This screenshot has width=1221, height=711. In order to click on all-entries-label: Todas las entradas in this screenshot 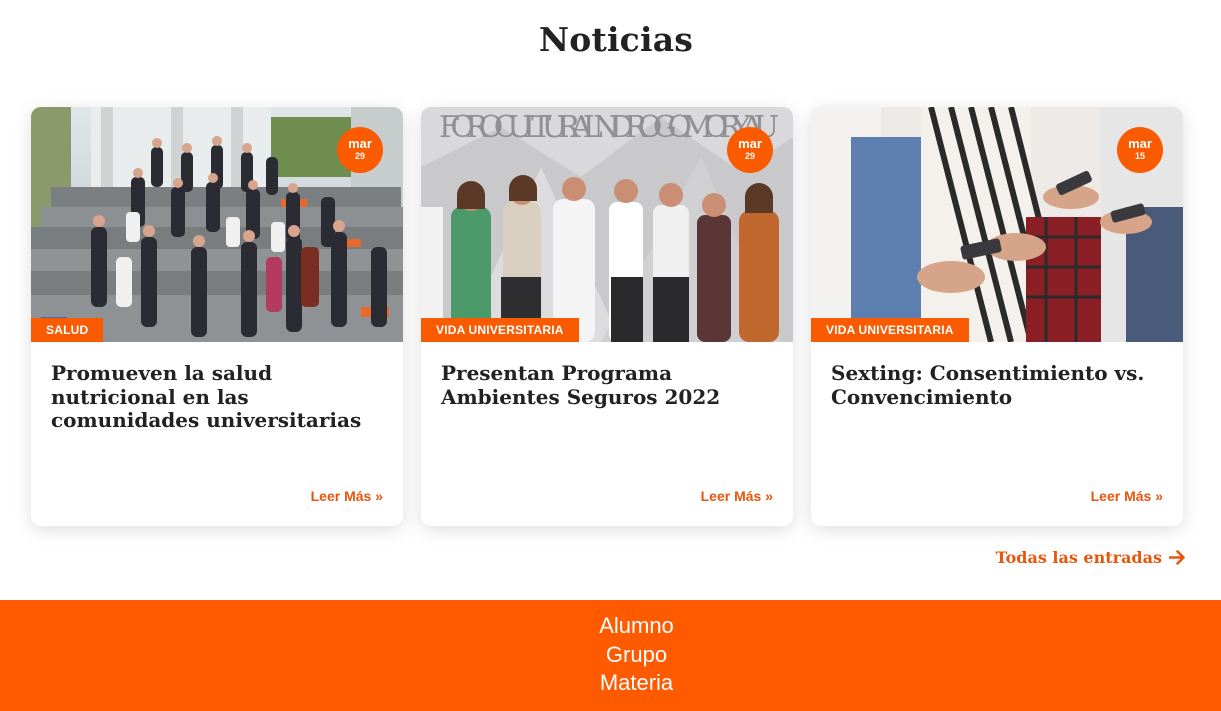, I will do `click(1078, 557)`.